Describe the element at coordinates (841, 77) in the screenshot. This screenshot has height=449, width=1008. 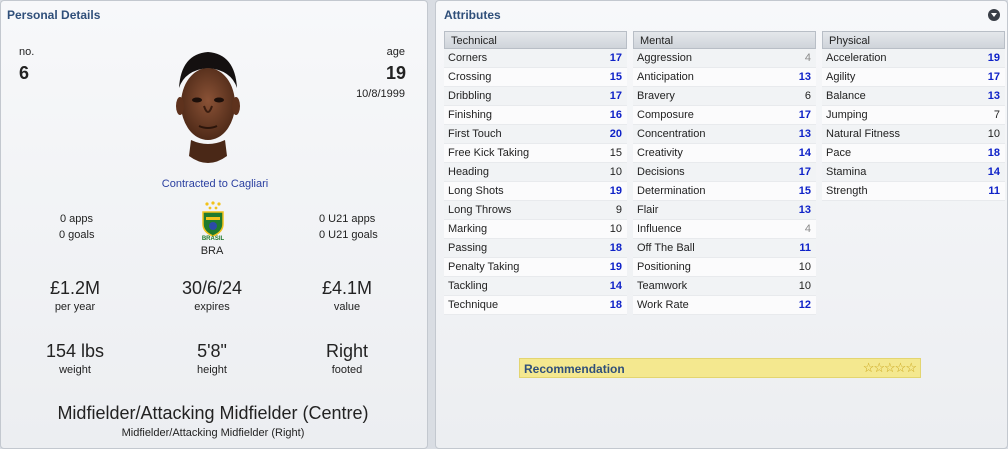
I see `attribute-name: Agility` at that location.